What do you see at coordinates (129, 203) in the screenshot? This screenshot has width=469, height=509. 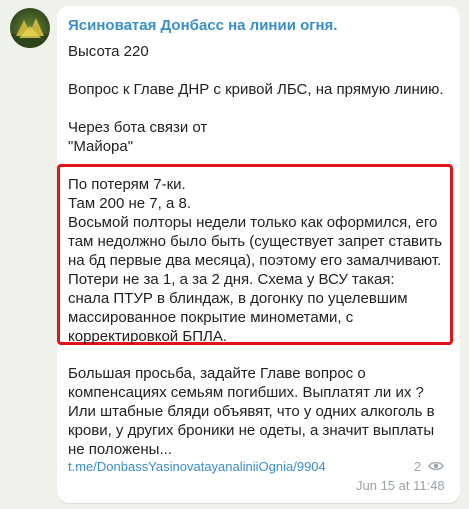 I see `highlighted-line: Там 200 не 7, а 8.` at bounding box center [129, 203].